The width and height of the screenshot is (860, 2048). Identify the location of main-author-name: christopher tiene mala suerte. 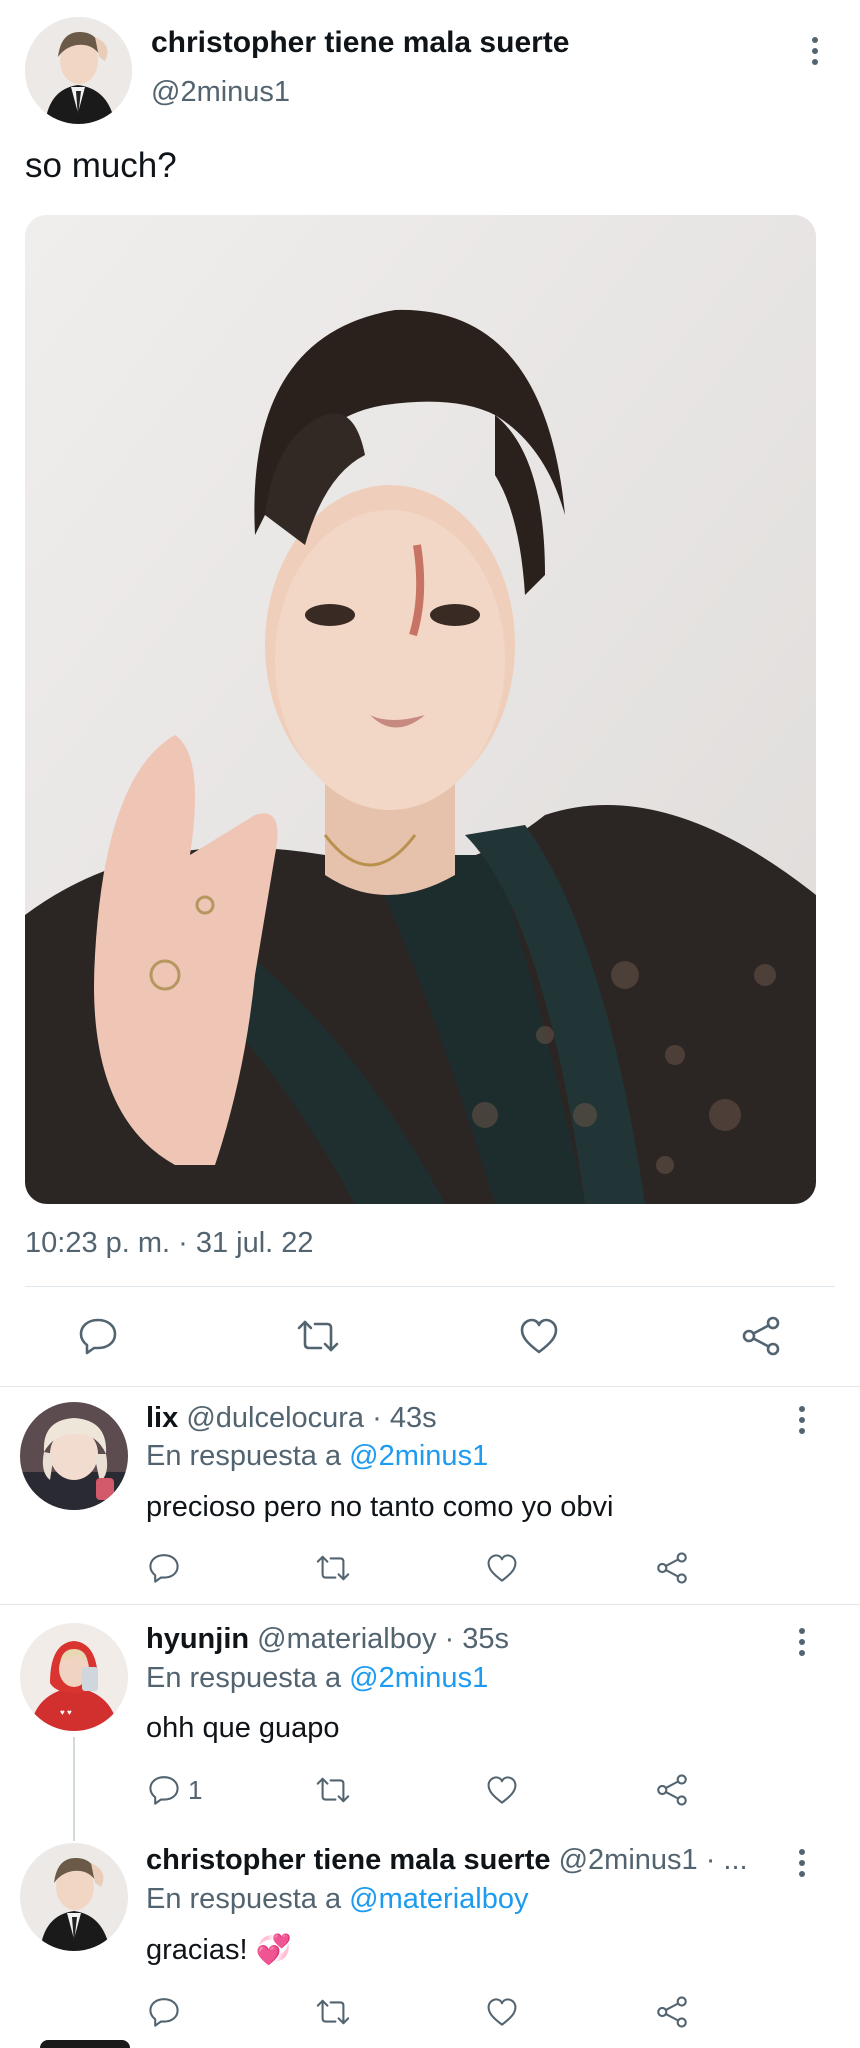
(360, 43).